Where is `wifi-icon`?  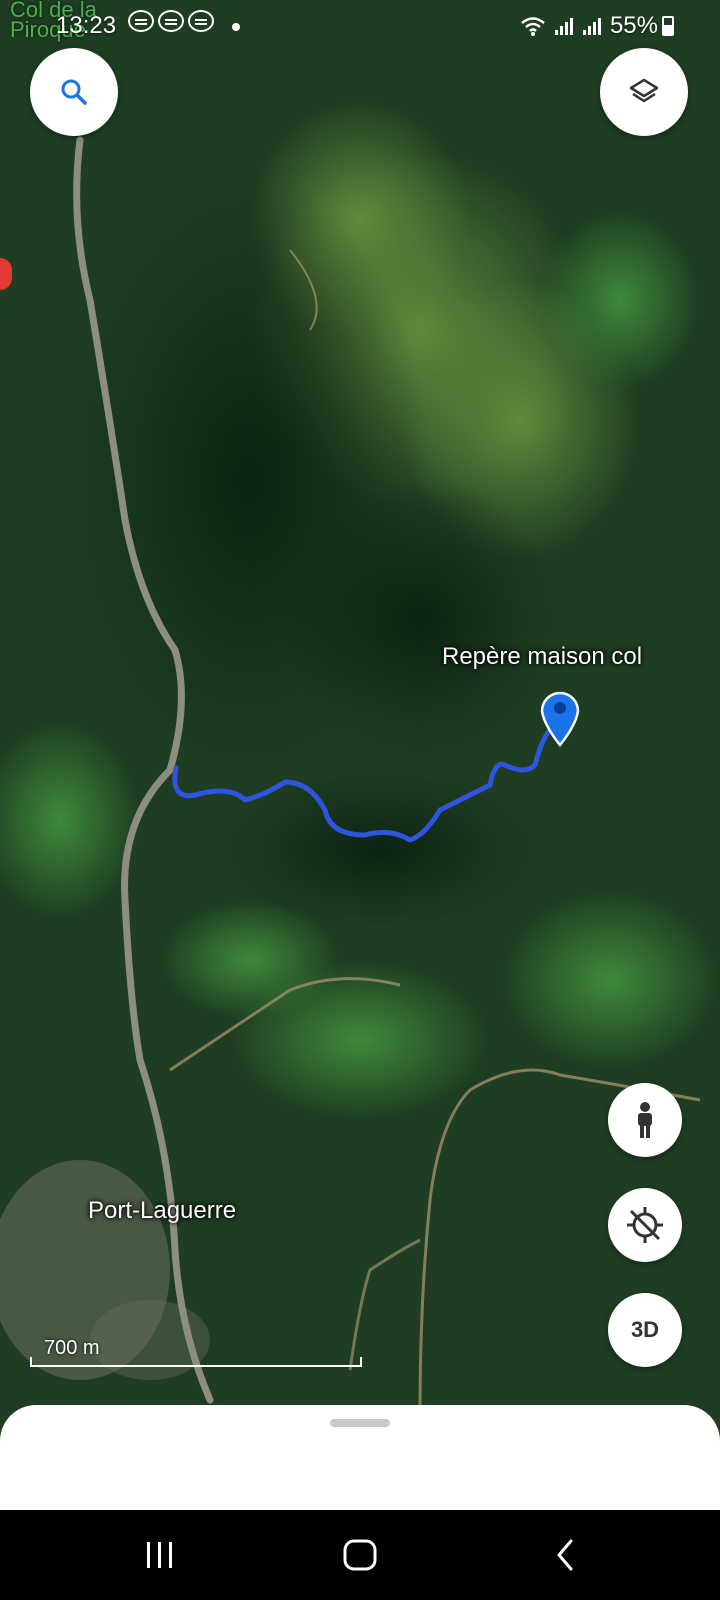
wifi-icon is located at coordinates (533, 26).